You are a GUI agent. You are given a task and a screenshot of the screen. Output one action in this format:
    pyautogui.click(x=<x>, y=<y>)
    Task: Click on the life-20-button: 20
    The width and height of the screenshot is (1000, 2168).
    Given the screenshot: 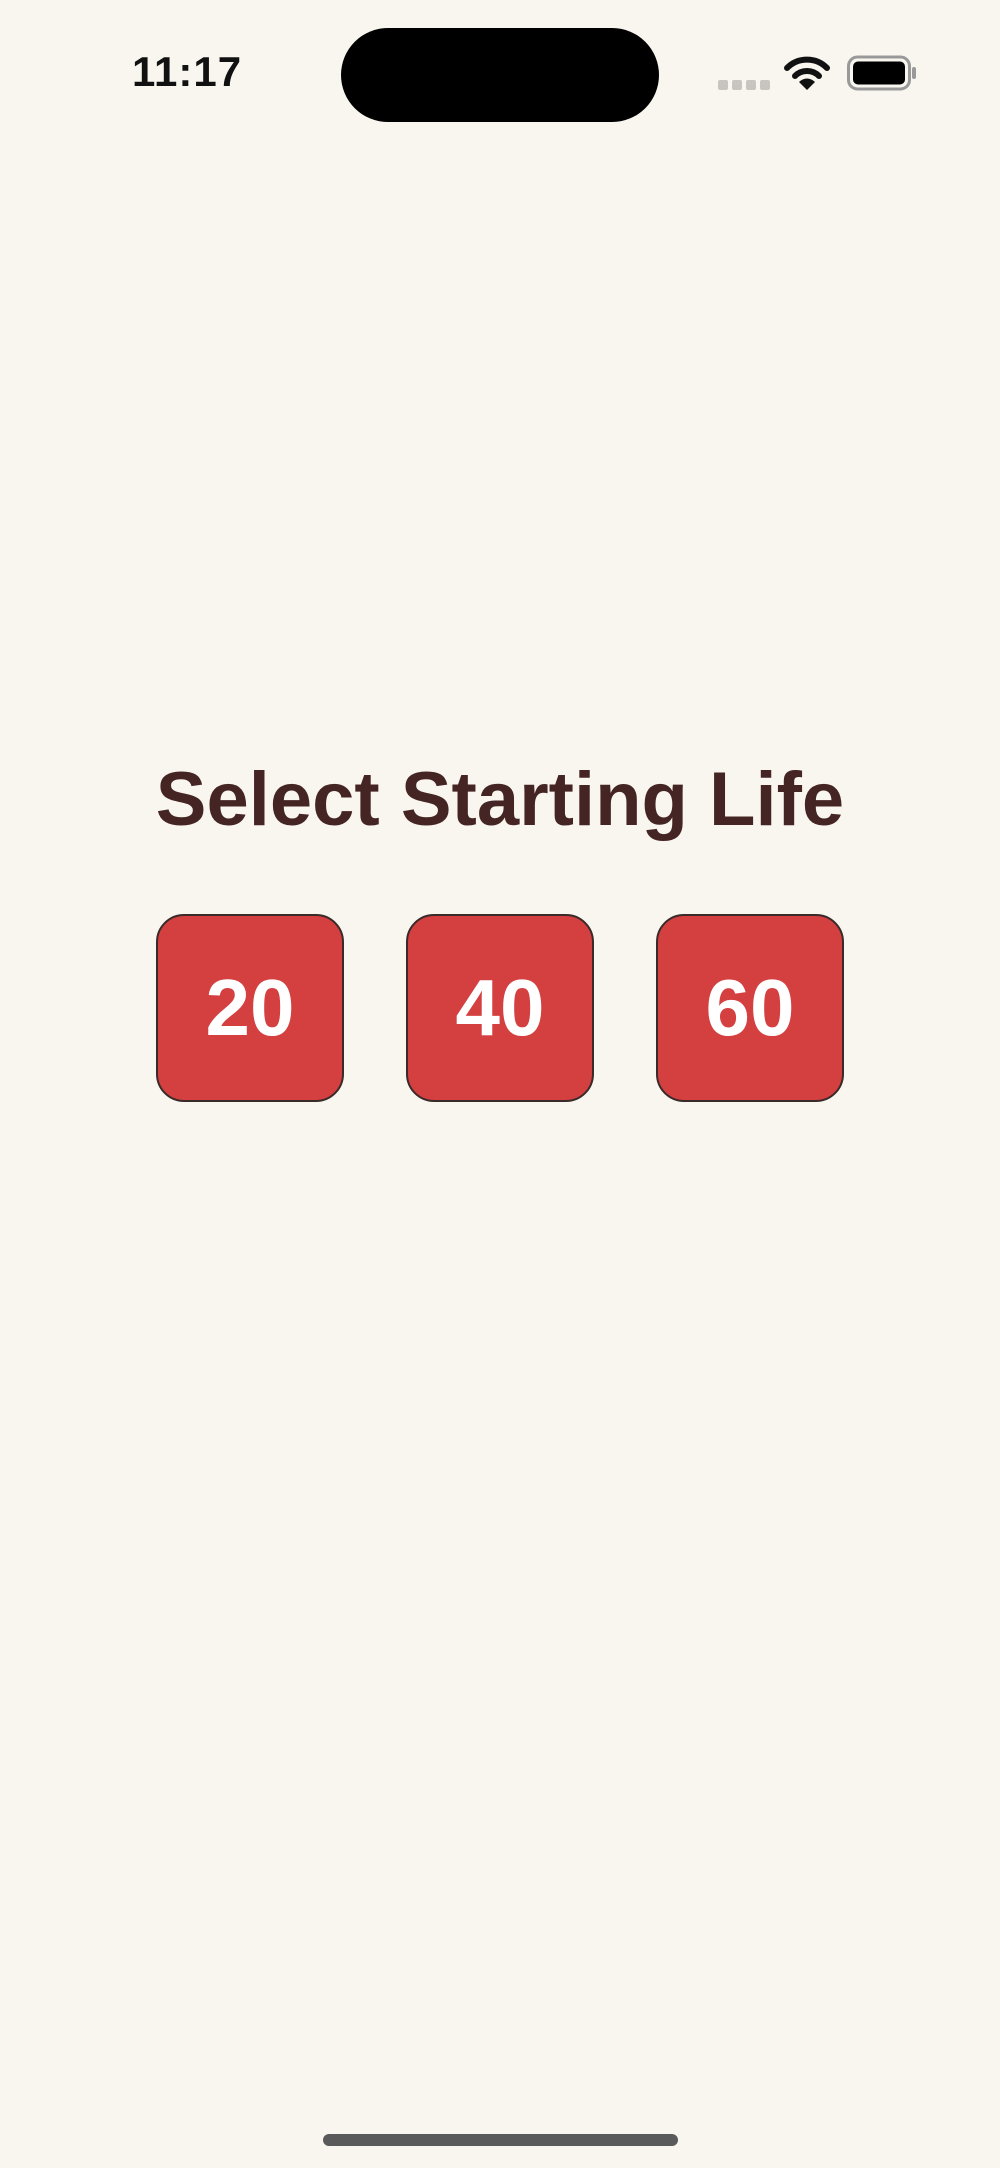 What is the action you would take?
    pyautogui.click(x=250, y=1008)
    